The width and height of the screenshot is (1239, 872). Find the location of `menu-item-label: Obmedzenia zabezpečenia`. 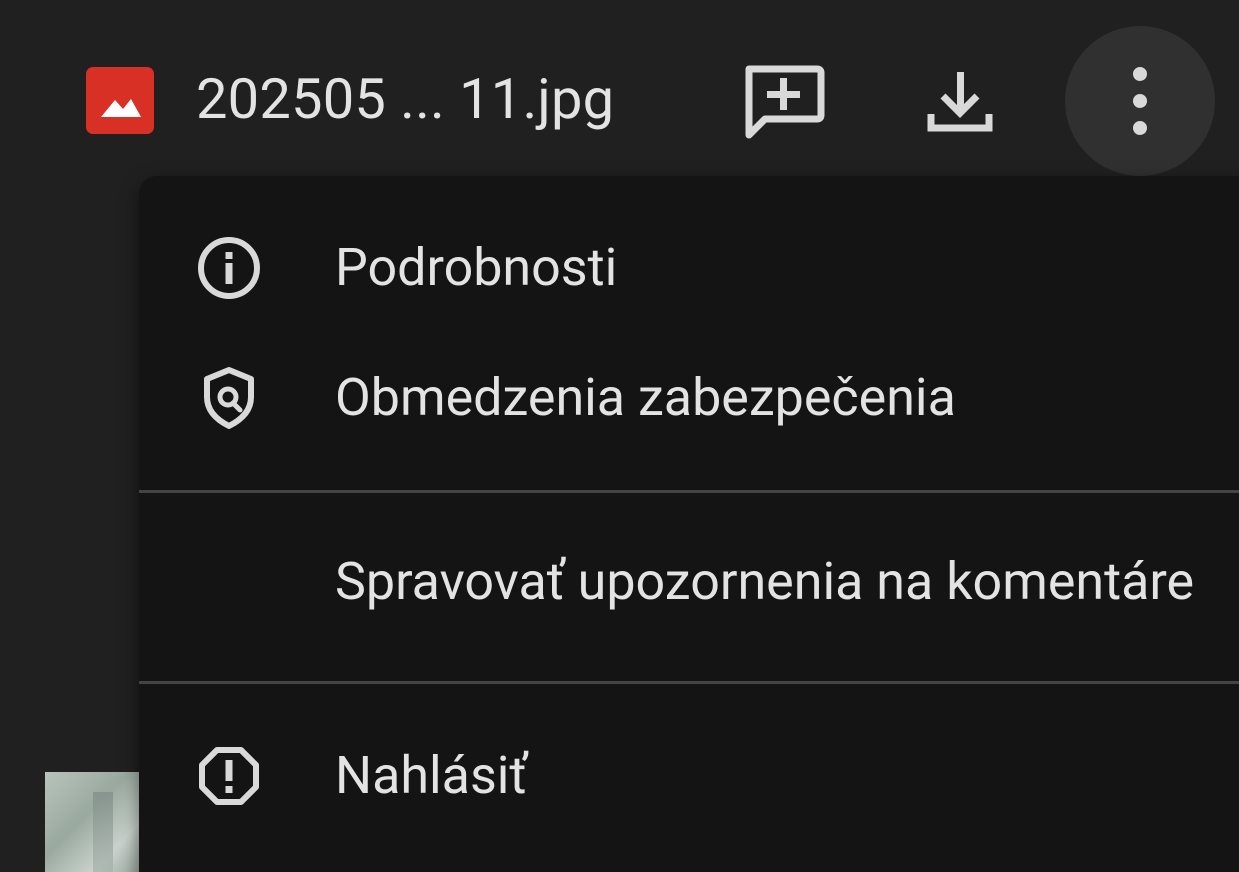

menu-item-label: Obmedzenia zabezpečenia is located at coordinates (645, 397).